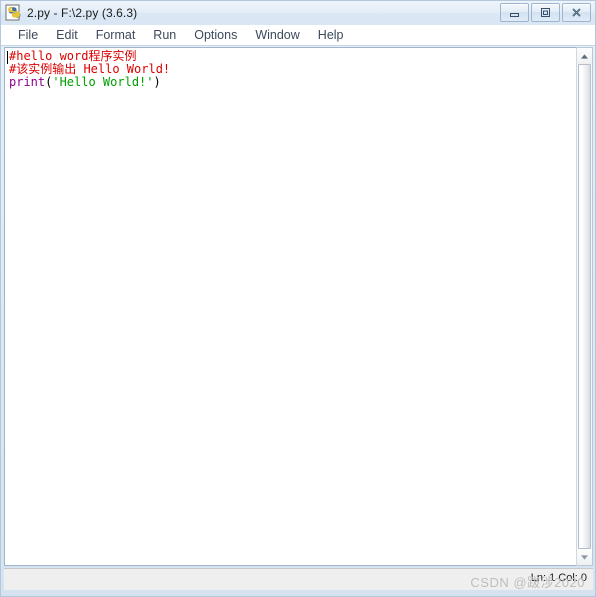  I want to click on menu-item-edit: Edit, so click(67, 35).